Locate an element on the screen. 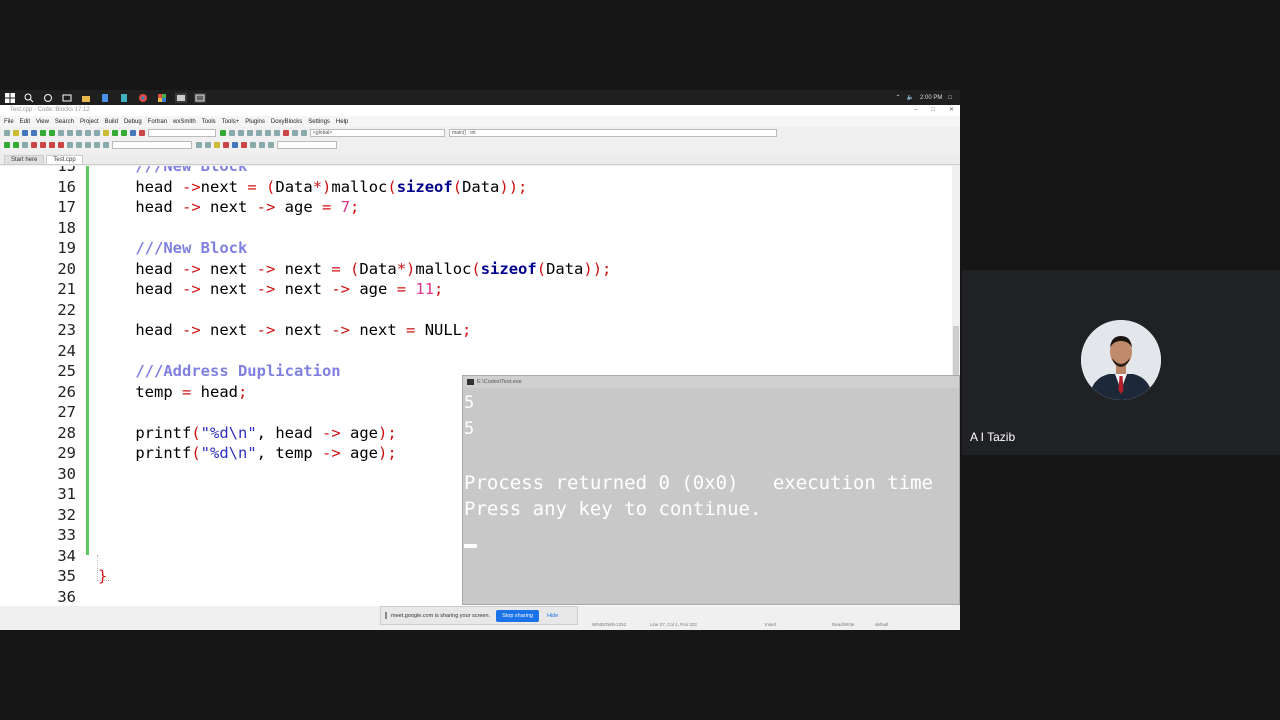 This screenshot has height=720, width=1280. menu-view: View is located at coordinates (42, 122).